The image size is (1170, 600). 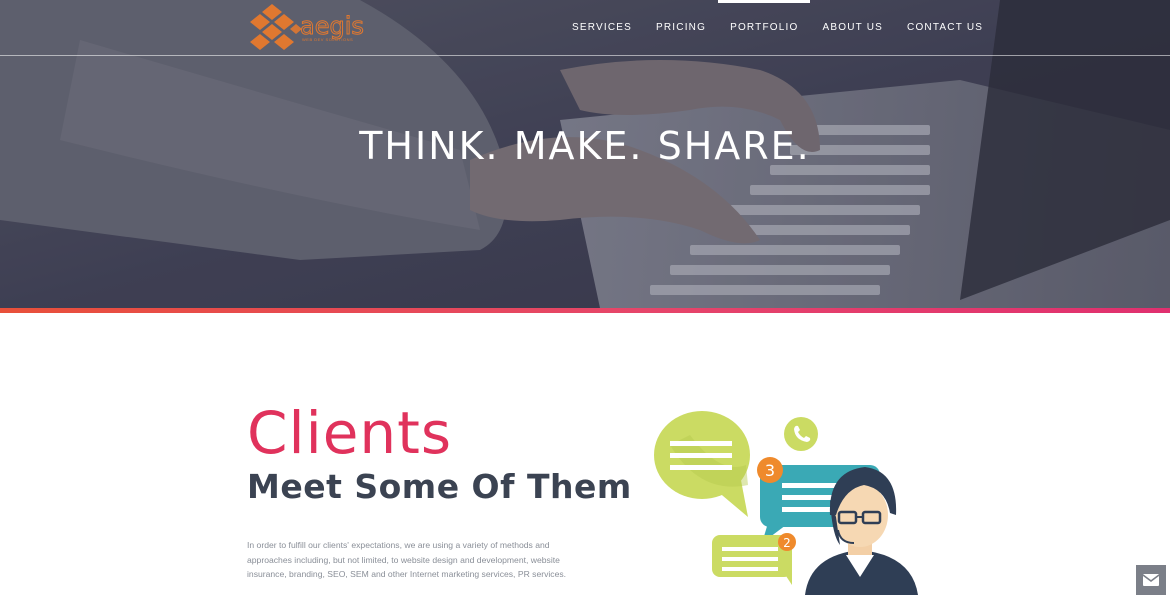 What do you see at coordinates (702, 464) in the screenshot?
I see `speech-bubble-icon` at bounding box center [702, 464].